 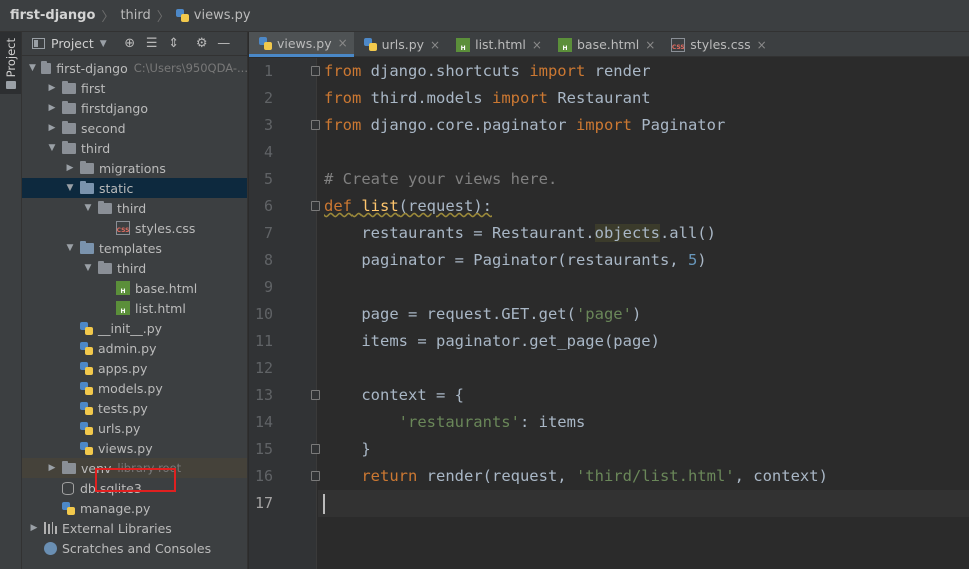 I want to click on breadcrumb-file: views.py, so click(x=222, y=15).